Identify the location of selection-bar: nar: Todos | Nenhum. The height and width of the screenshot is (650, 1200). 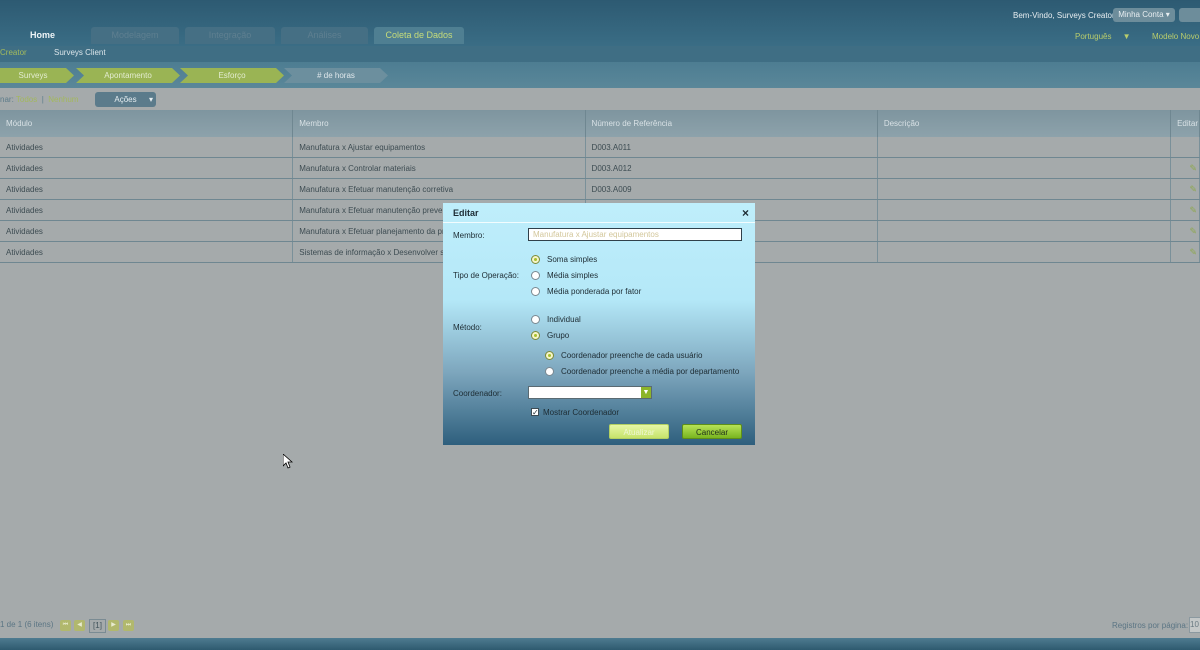
(39, 99).